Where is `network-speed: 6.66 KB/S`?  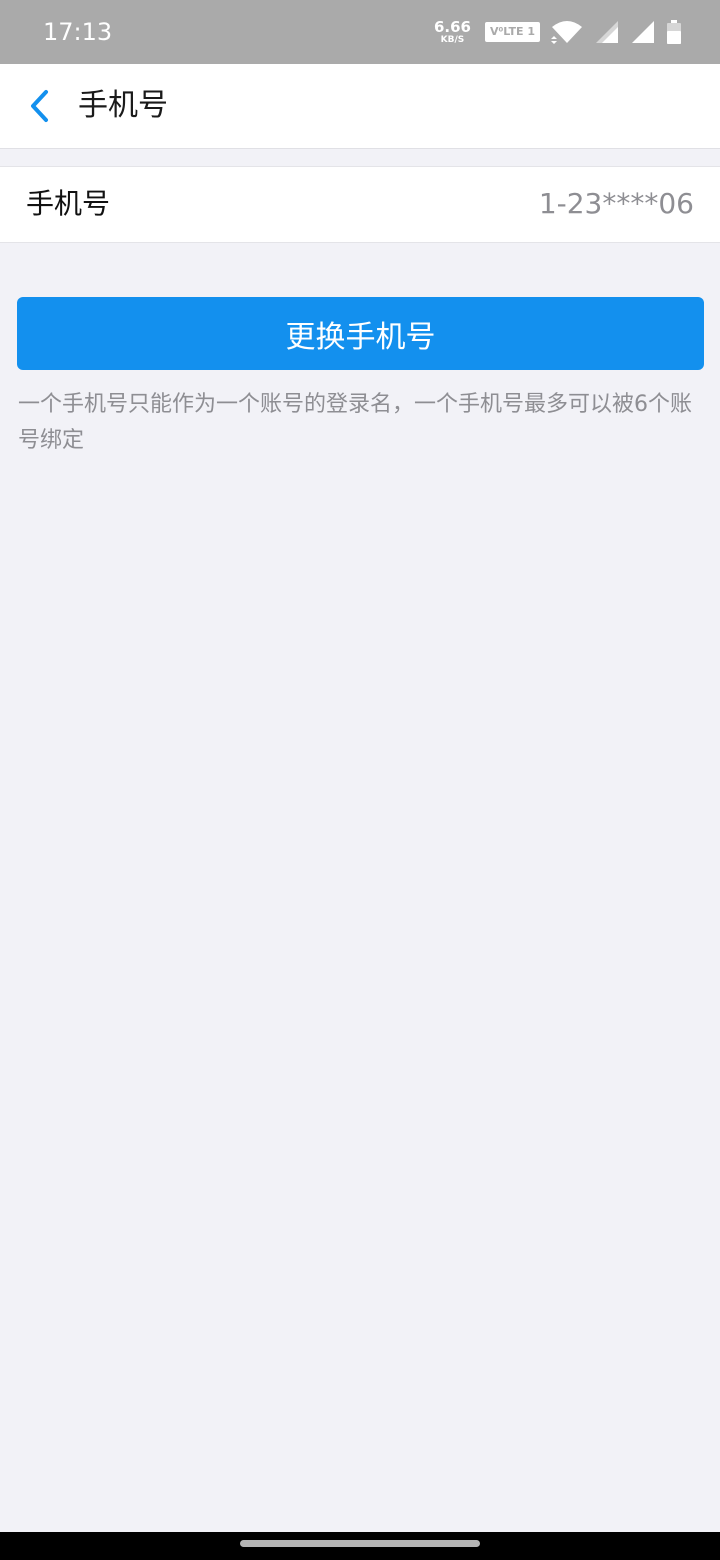 network-speed: 6.66 KB/S is located at coordinates (452, 31).